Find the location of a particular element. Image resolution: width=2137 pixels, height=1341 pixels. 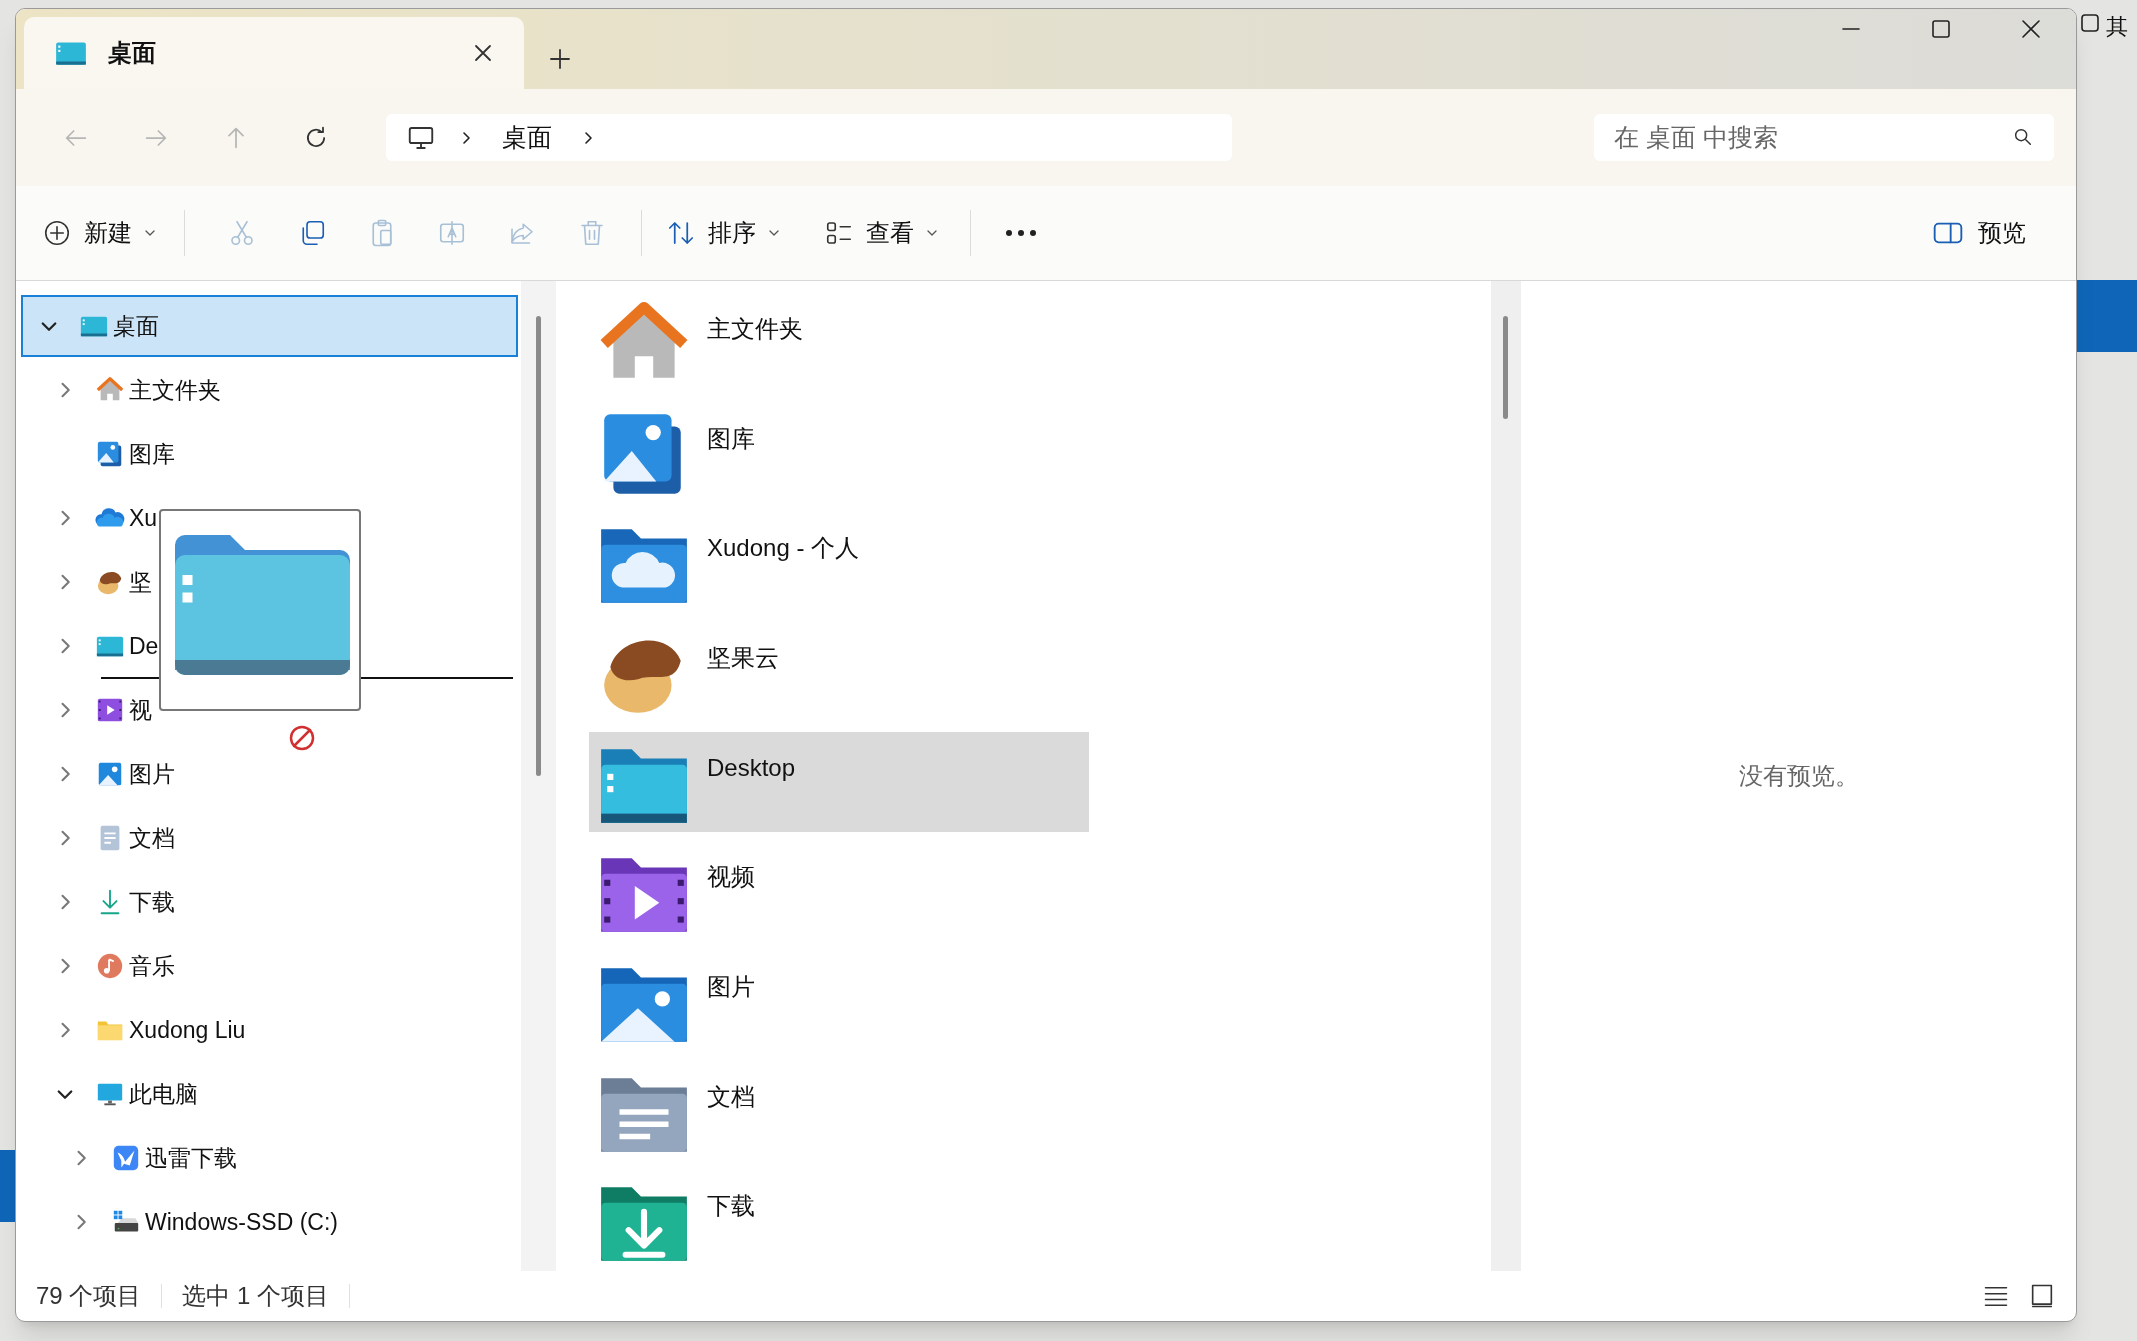

new-button: 新建 is located at coordinates (99, 233).